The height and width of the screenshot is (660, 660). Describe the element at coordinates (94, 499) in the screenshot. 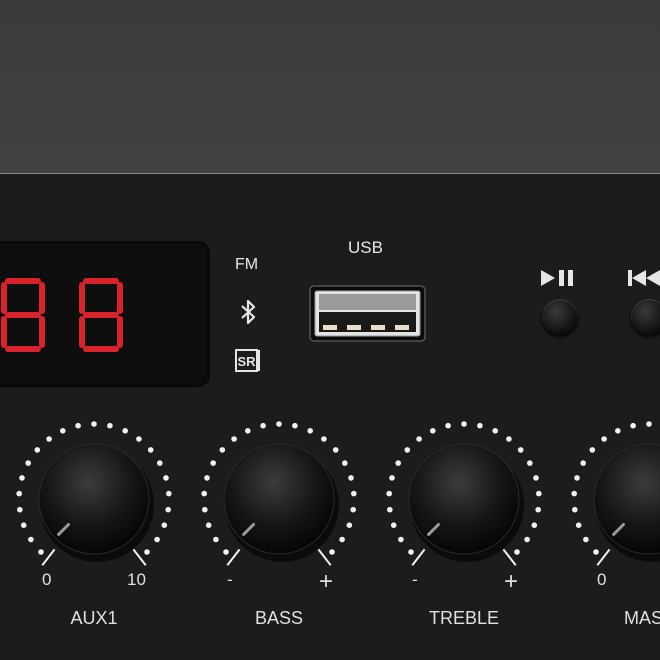

I see `knob-aux1` at that location.